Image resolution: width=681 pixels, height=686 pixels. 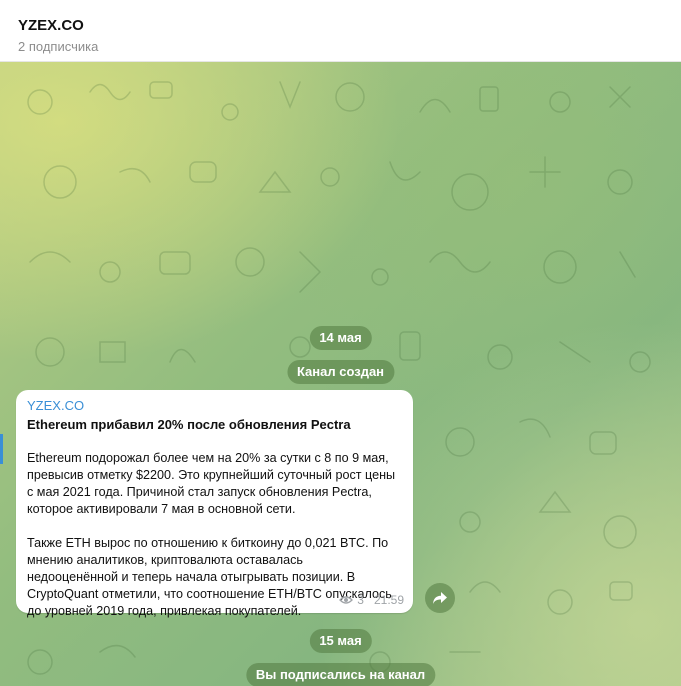 What do you see at coordinates (340, 338) in the screenshot?
I see `date-divider: 14 мая` at bounding box center [340, 338].